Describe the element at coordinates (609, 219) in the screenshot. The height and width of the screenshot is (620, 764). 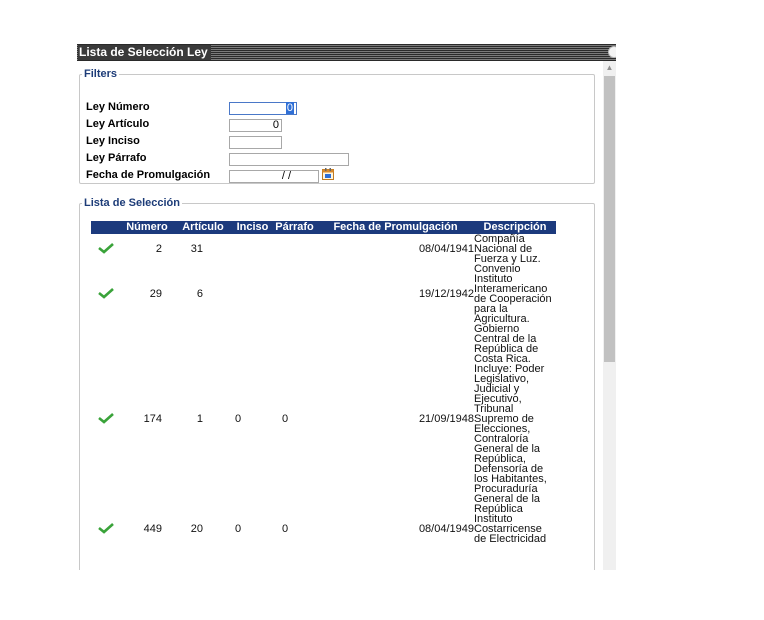
I see `scrollbar-thumb` at that location.